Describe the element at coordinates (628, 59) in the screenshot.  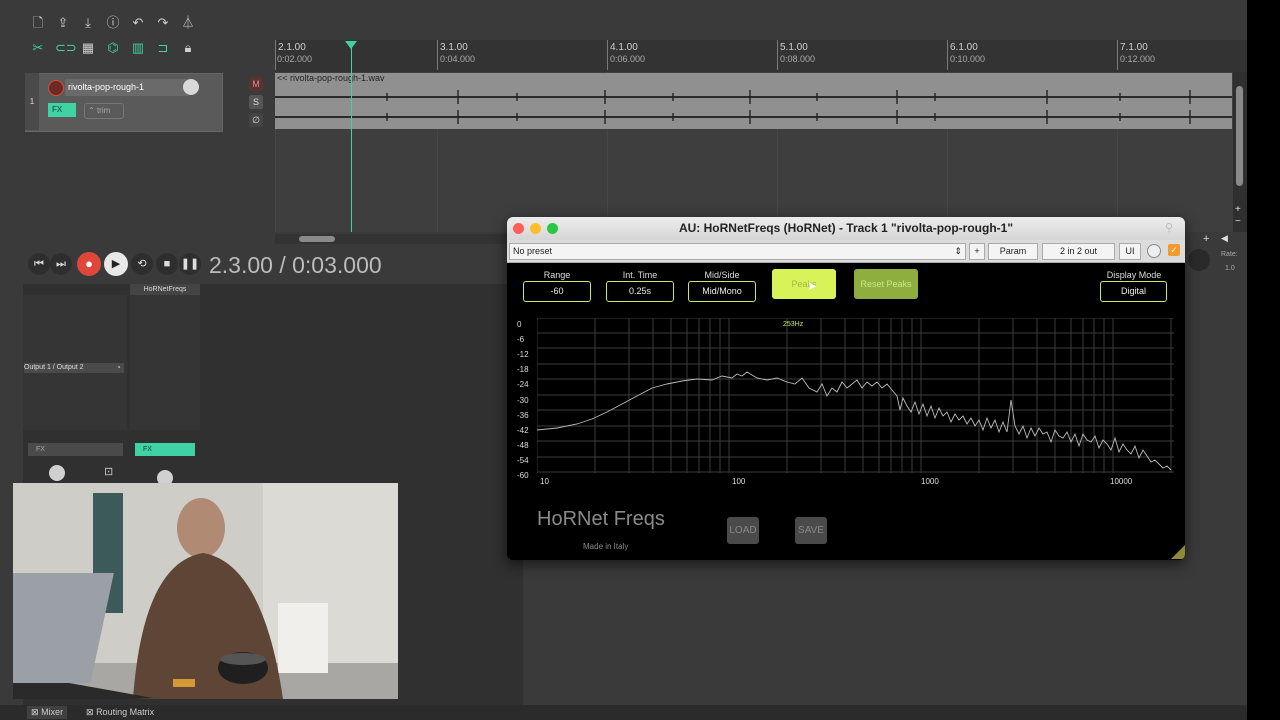
I see `ruler-time-label: 0:06.000` at that location.